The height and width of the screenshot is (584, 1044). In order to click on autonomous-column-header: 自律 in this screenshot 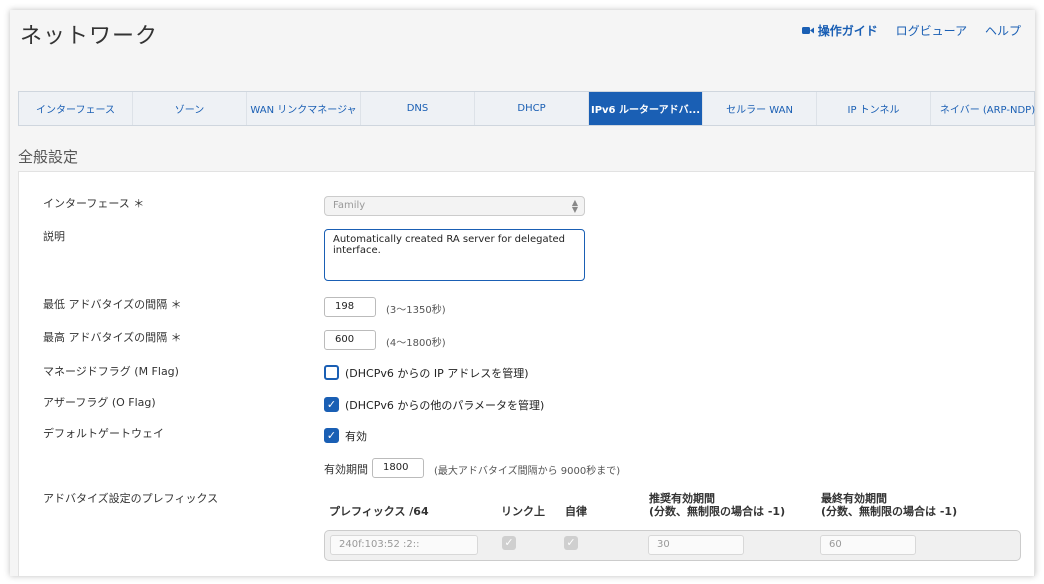, I will do `click(576, 511)`.